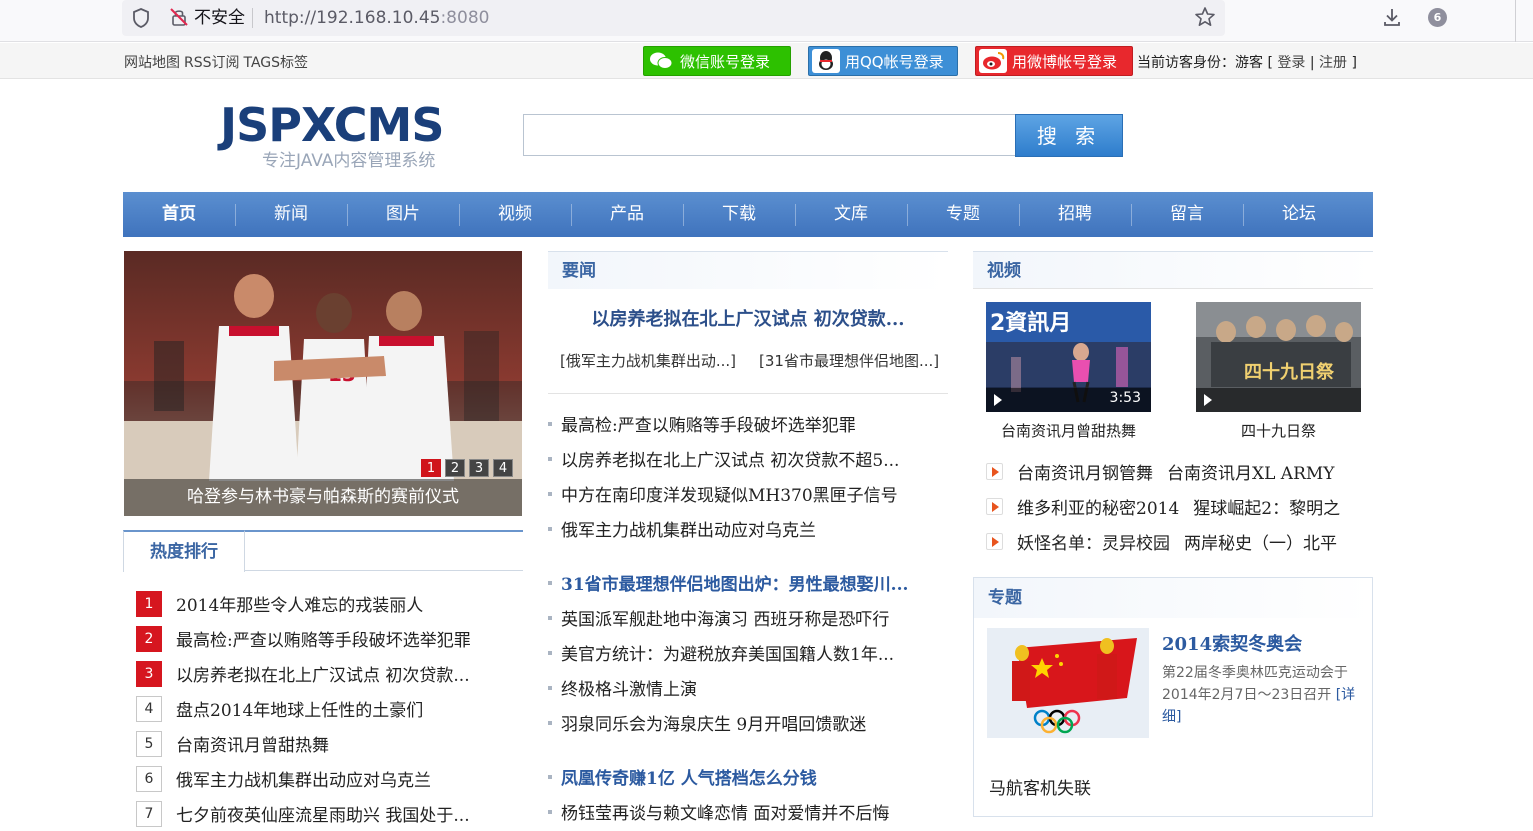  What do you see at coordinates (1205, 17) in the screenshot?
I see `bookmark-star-icon` at bounding box center [1205, 17].